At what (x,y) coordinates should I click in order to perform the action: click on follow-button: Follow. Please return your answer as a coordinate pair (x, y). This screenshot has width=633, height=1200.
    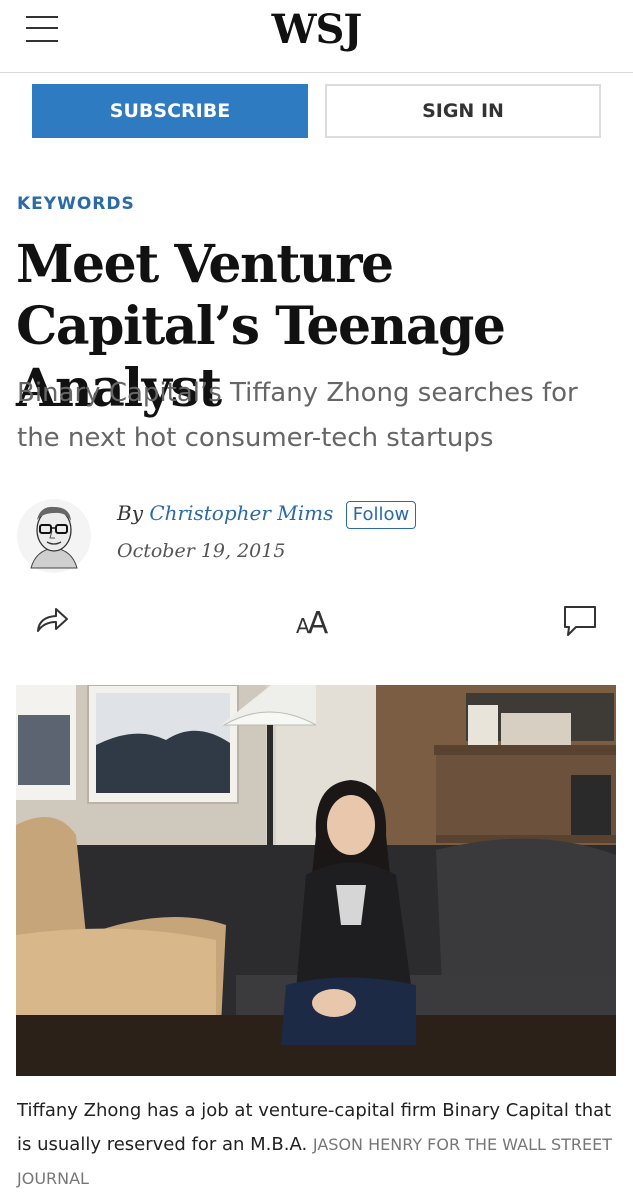
    Looking at the image, I should click on (381, 515).